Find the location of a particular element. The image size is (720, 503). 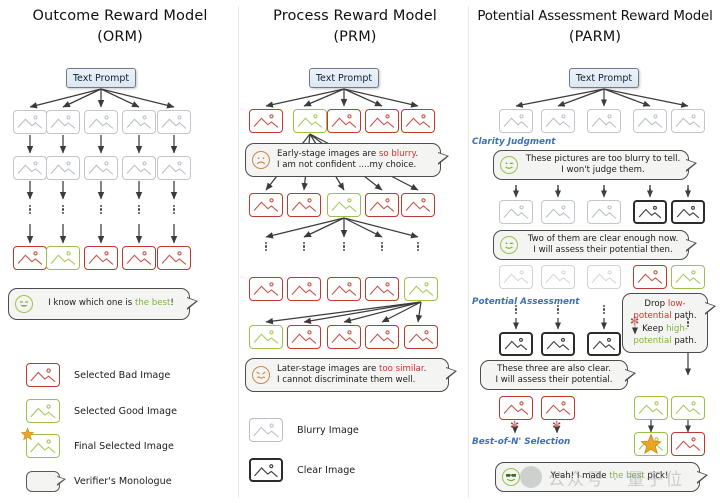

orm-final-good-card is located at coordinates (63, 258).